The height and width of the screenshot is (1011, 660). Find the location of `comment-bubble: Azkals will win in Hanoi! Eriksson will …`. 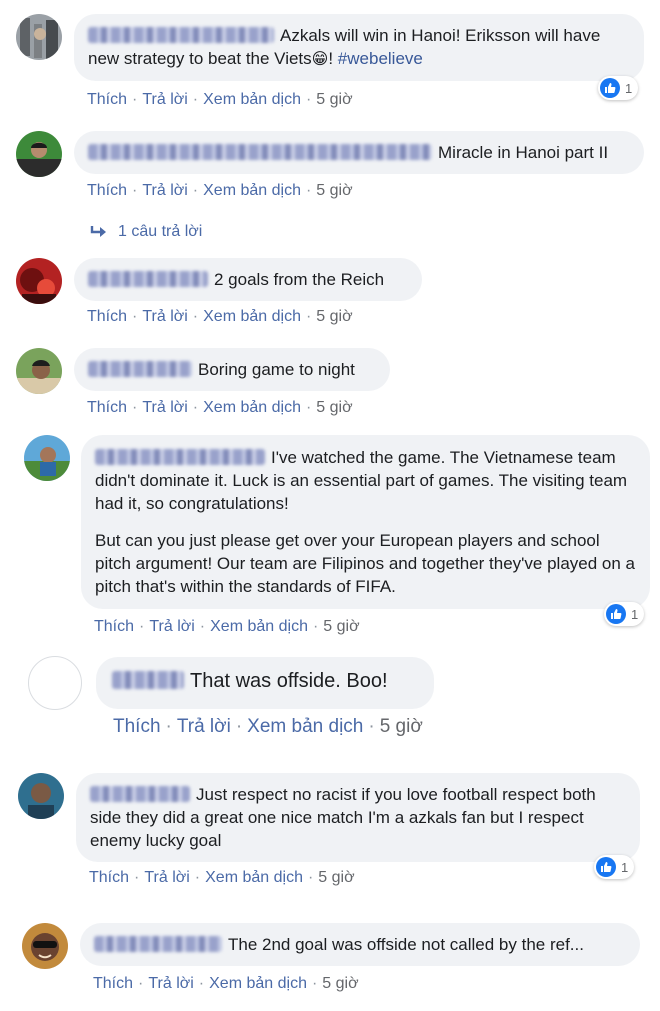

comment-bubble: Azkals will win in Hanoi! Eriksson will … is located at coordinates (359, 47).